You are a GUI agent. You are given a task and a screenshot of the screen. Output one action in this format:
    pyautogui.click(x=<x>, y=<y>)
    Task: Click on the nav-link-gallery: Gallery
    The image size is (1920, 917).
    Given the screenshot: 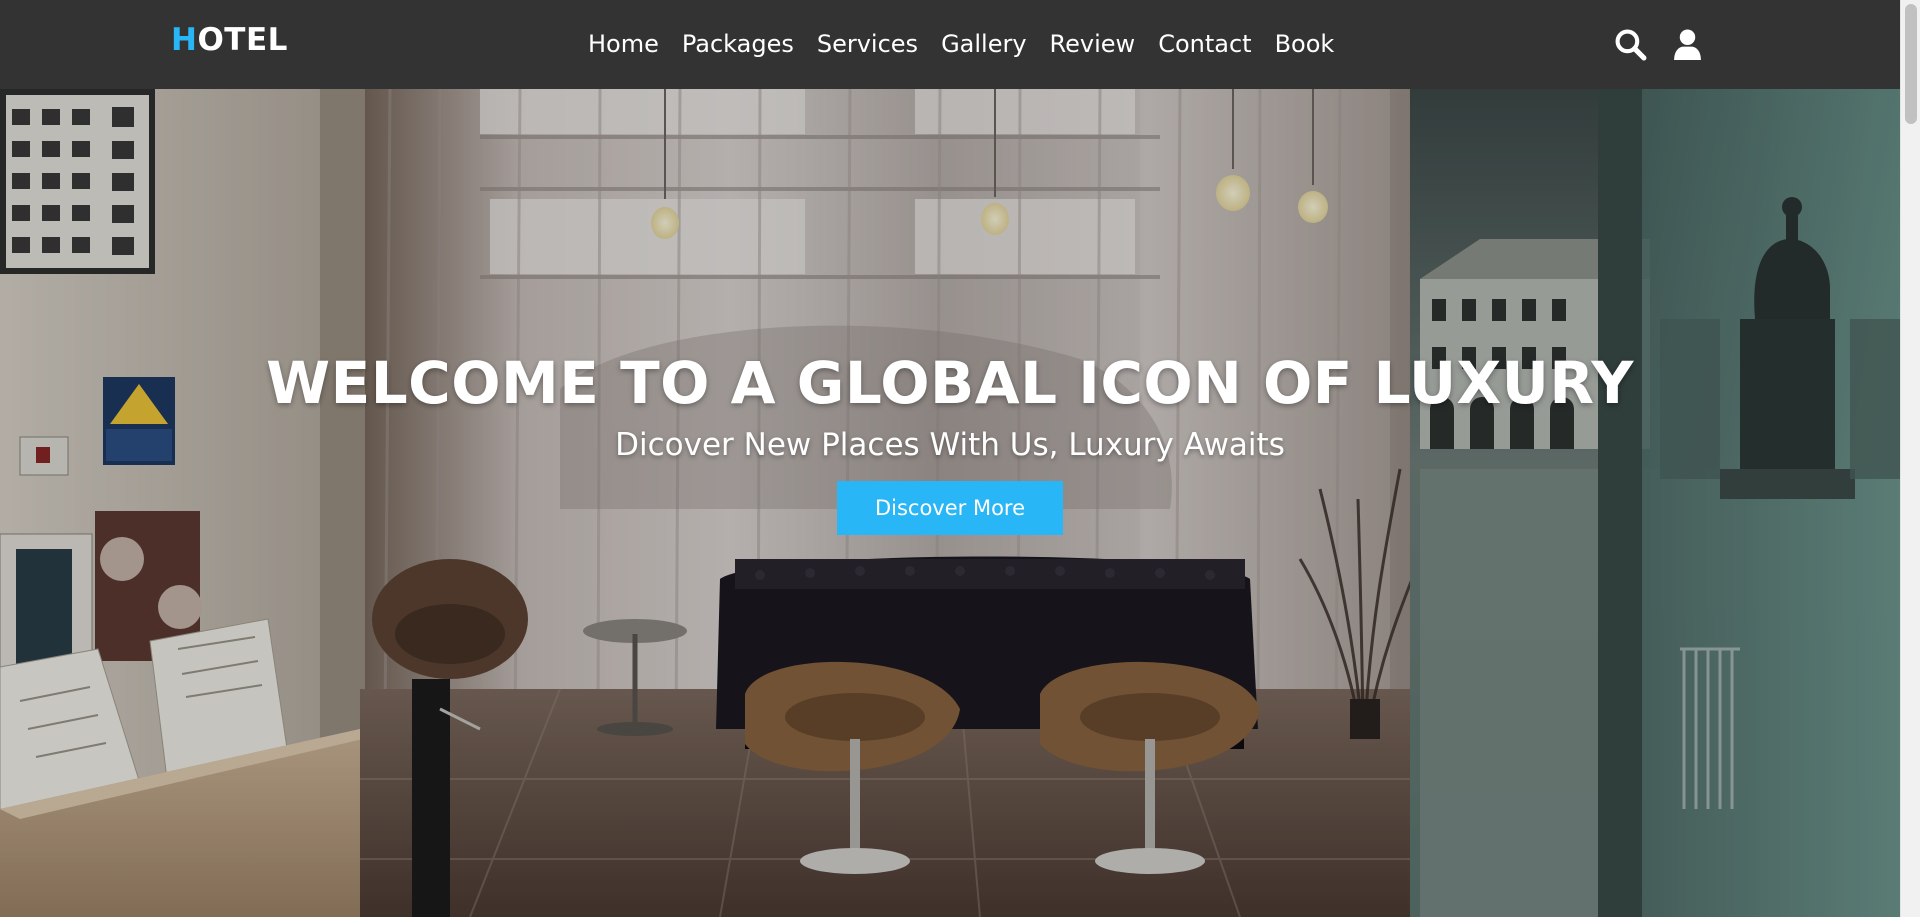 What is the action you would take?
    pyautogui.click(x=983, y=44)
    